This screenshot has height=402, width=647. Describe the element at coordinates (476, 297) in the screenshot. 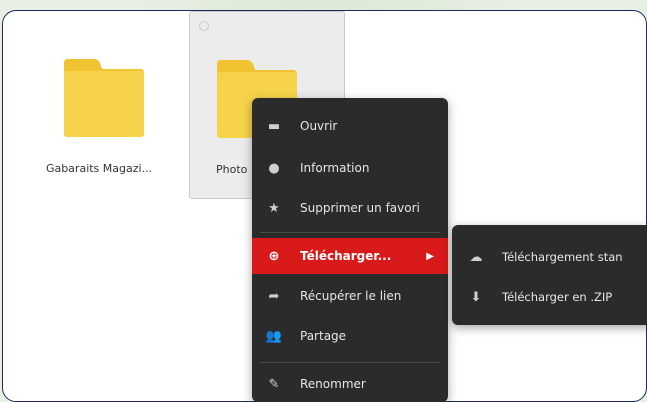

I see `zip-download-icon: ⬇` at that location.